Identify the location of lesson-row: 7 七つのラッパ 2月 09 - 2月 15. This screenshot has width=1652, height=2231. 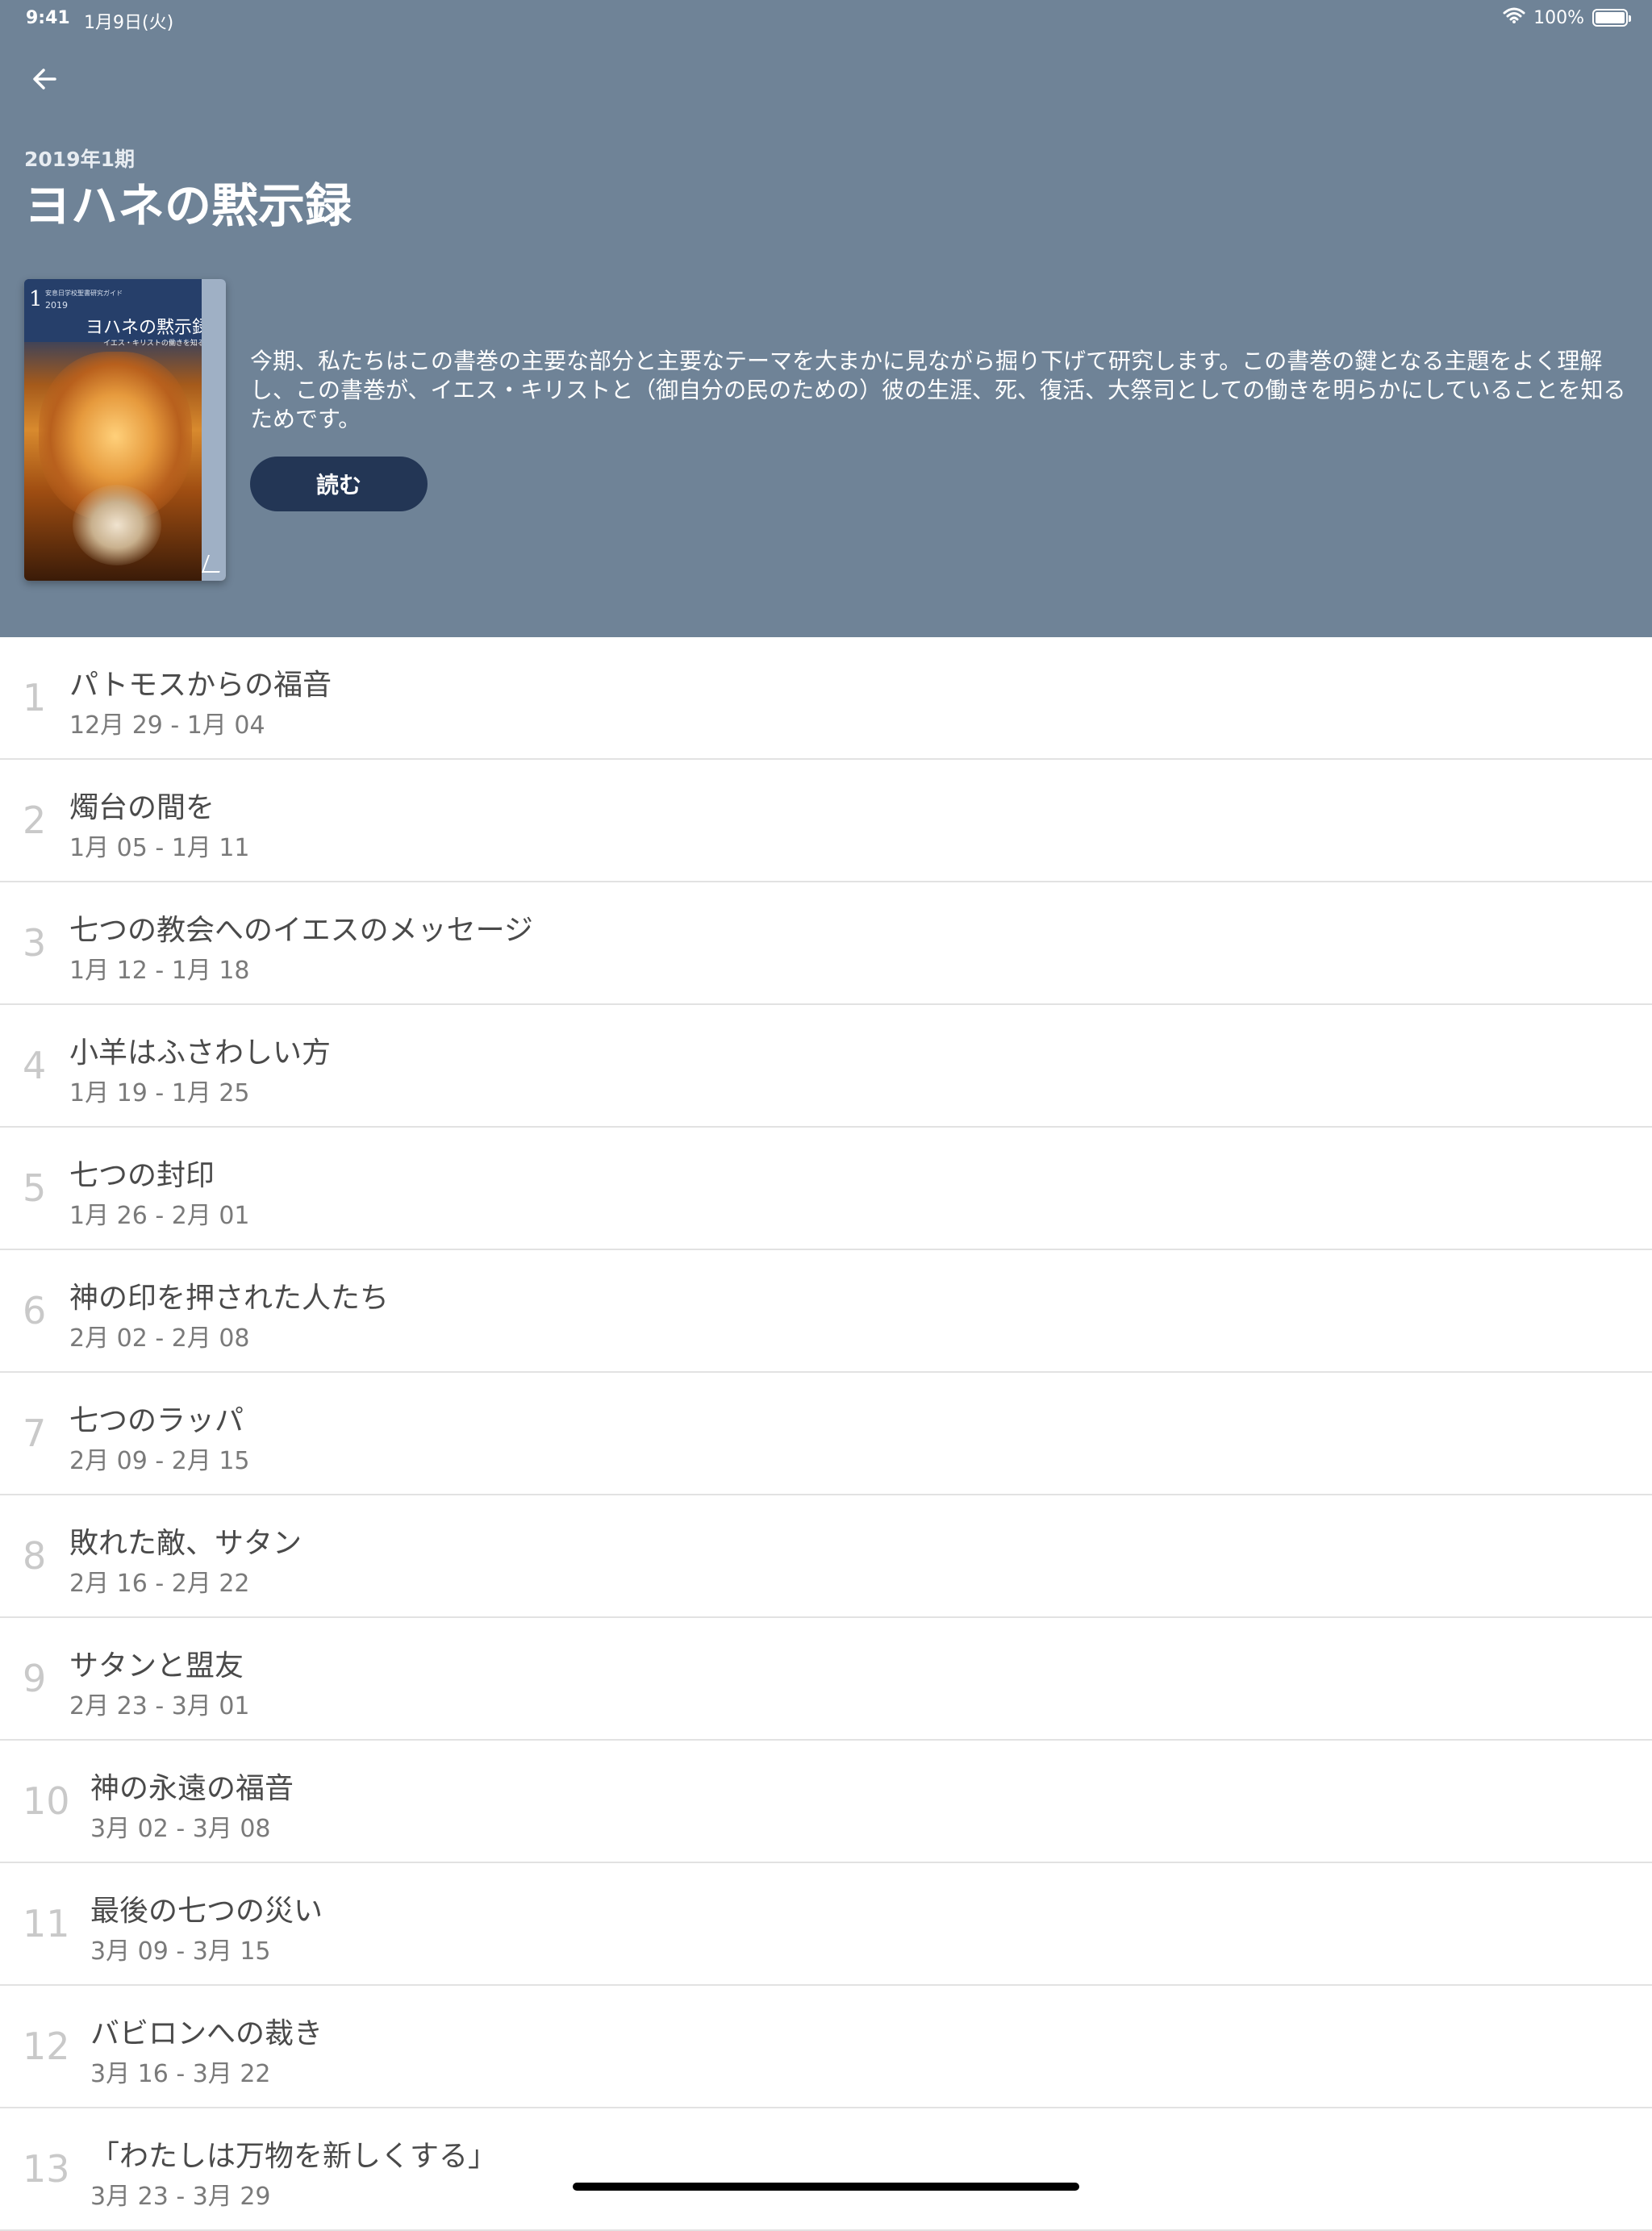
(826, 1434).